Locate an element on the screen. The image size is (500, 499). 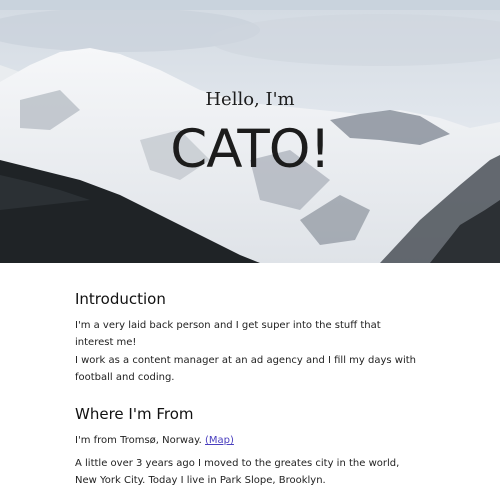
hero-greeting: Hello, I'm is located at coordinates (250, 99).